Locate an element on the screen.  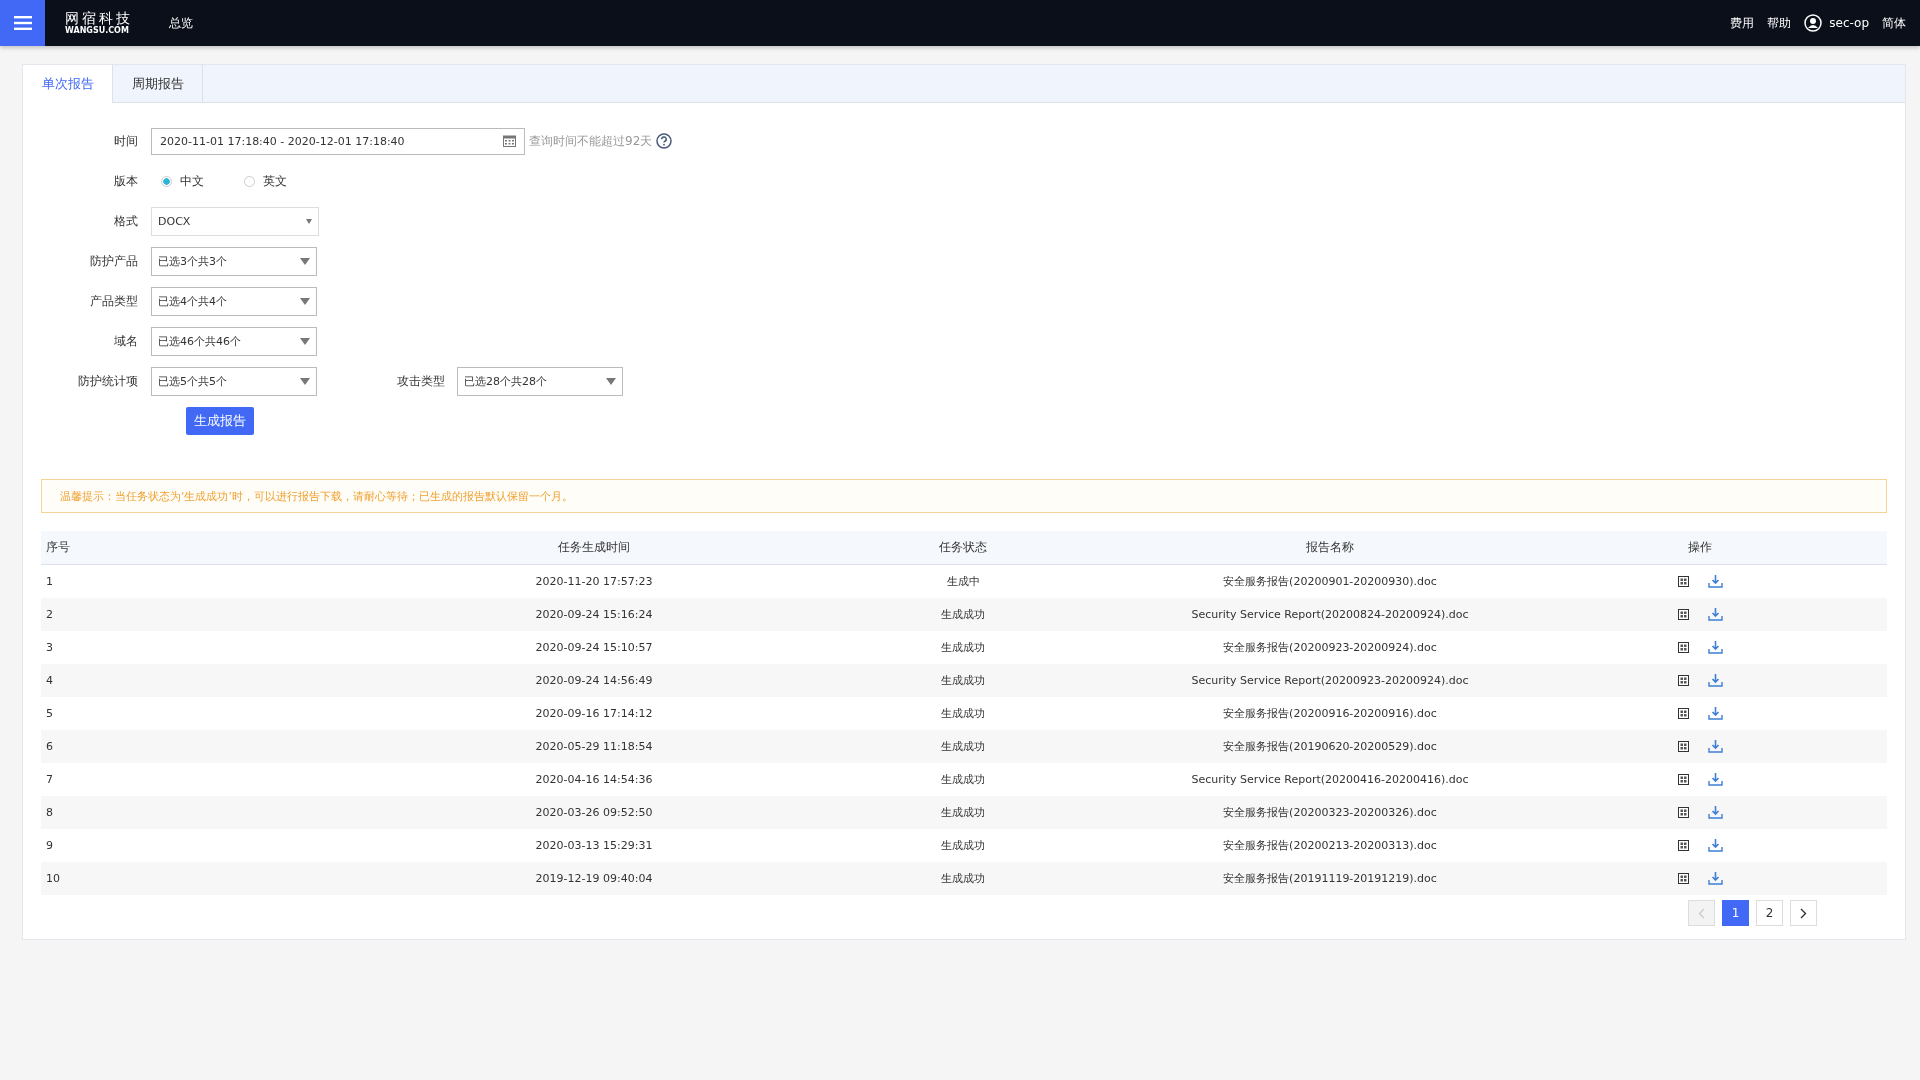
table-cell-text: 8 is located at coordinates (49, 812).